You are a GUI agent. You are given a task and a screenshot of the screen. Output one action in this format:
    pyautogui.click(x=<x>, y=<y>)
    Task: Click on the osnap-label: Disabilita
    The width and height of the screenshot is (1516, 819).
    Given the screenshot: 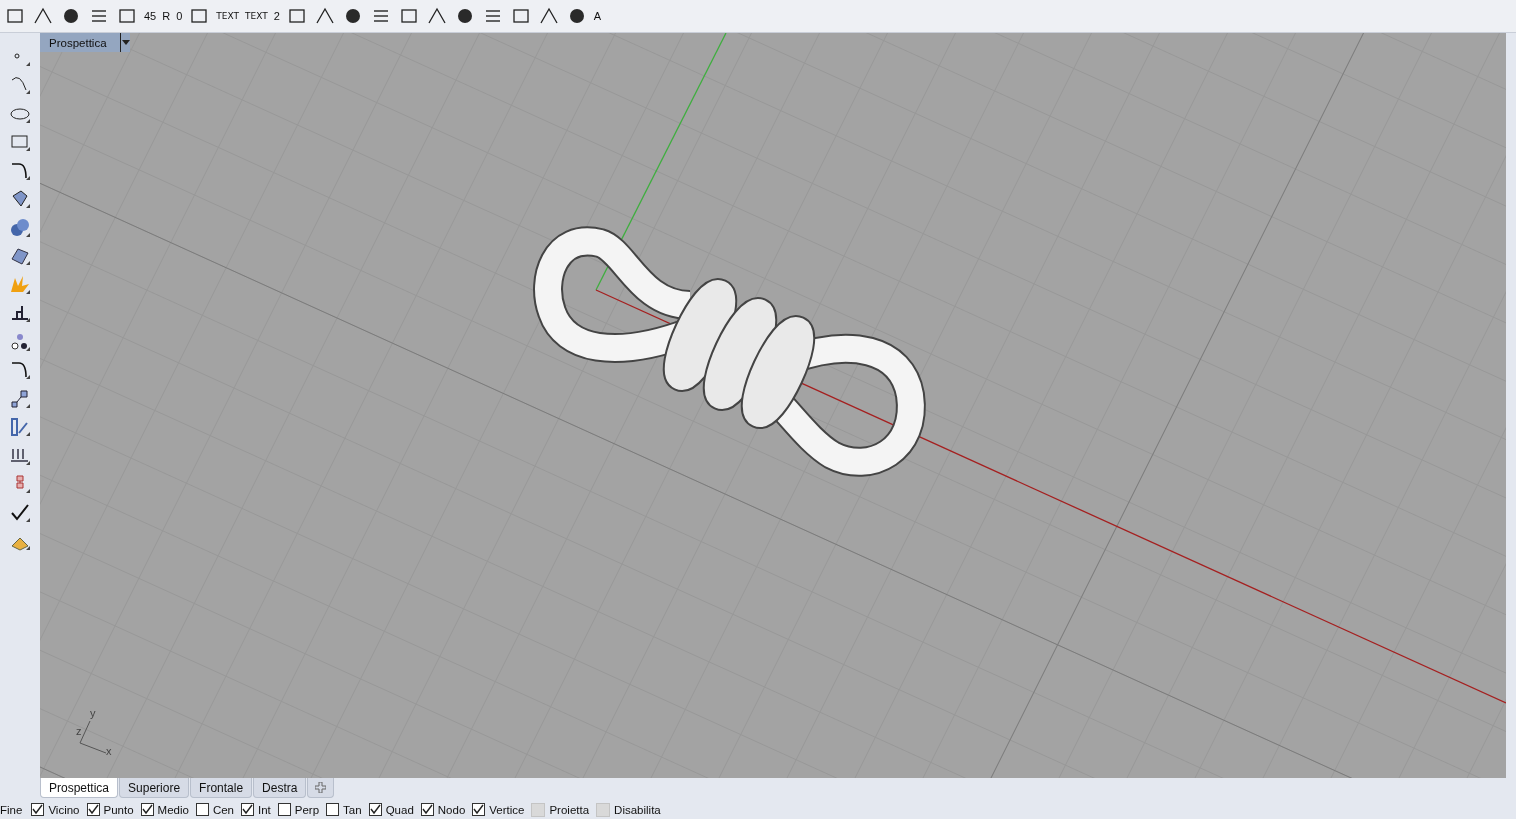 What is the action you would take?
    pyautogui.click(x=637, y=809)
    